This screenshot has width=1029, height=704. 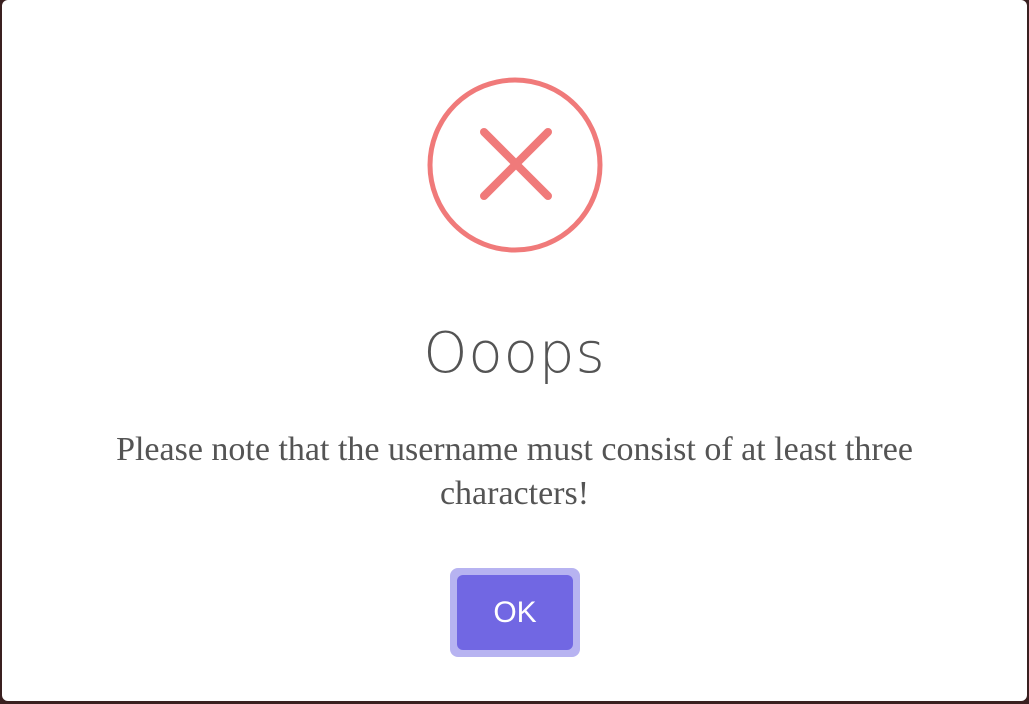 What do you see at coordinates (515, 612) in the screenshot?
I see `ok-button: OK` at bounding box center [515, 612].